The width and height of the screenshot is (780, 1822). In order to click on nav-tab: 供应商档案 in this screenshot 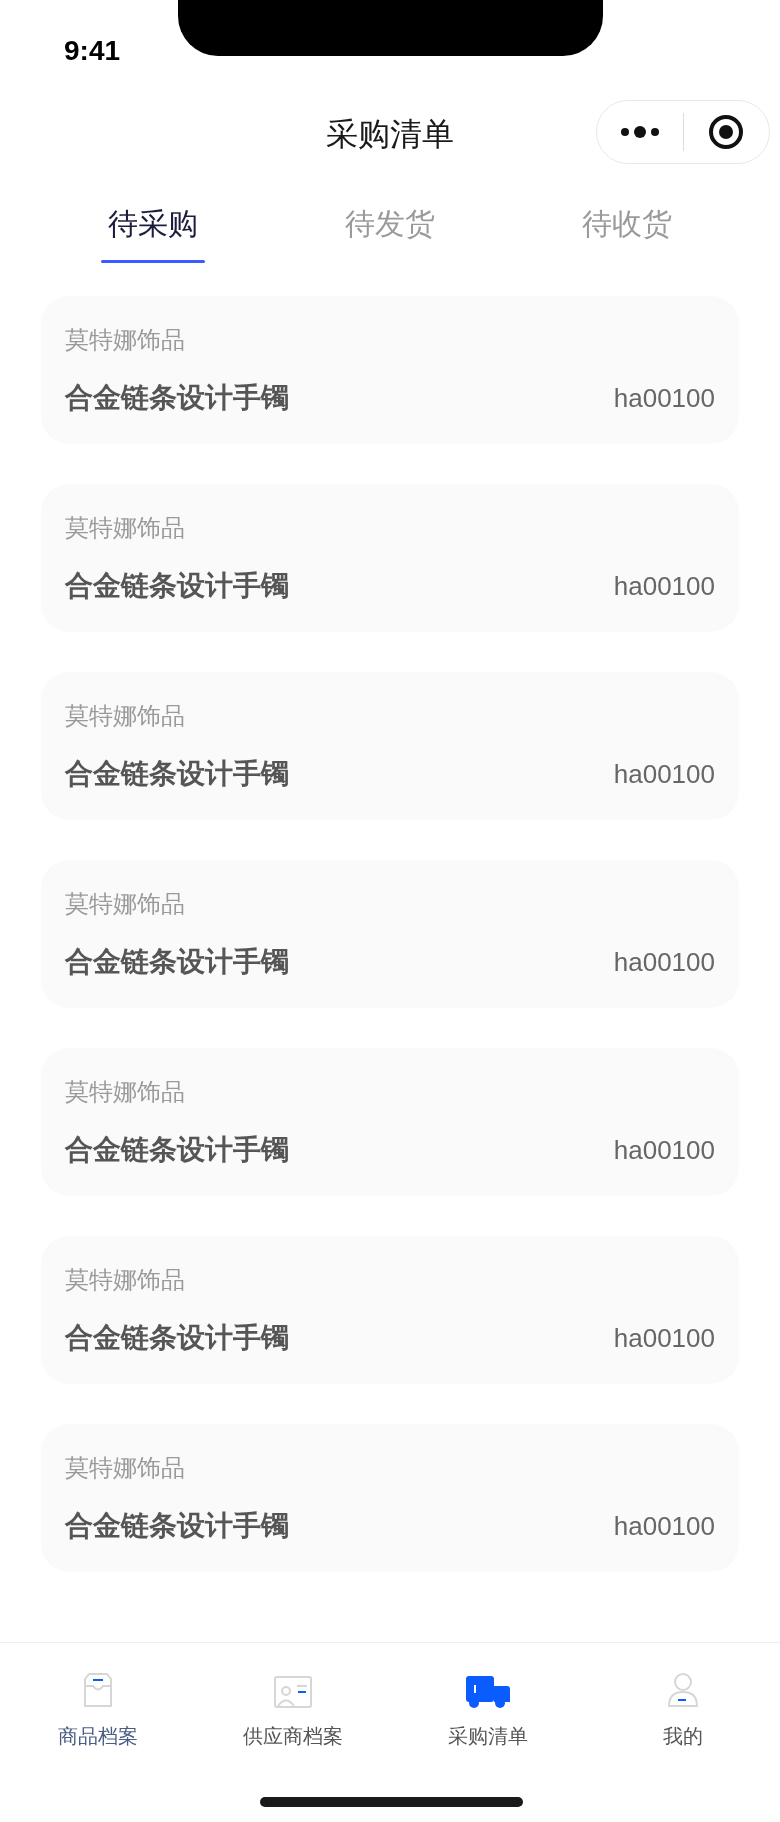, I will do `click(292, 1707)`.